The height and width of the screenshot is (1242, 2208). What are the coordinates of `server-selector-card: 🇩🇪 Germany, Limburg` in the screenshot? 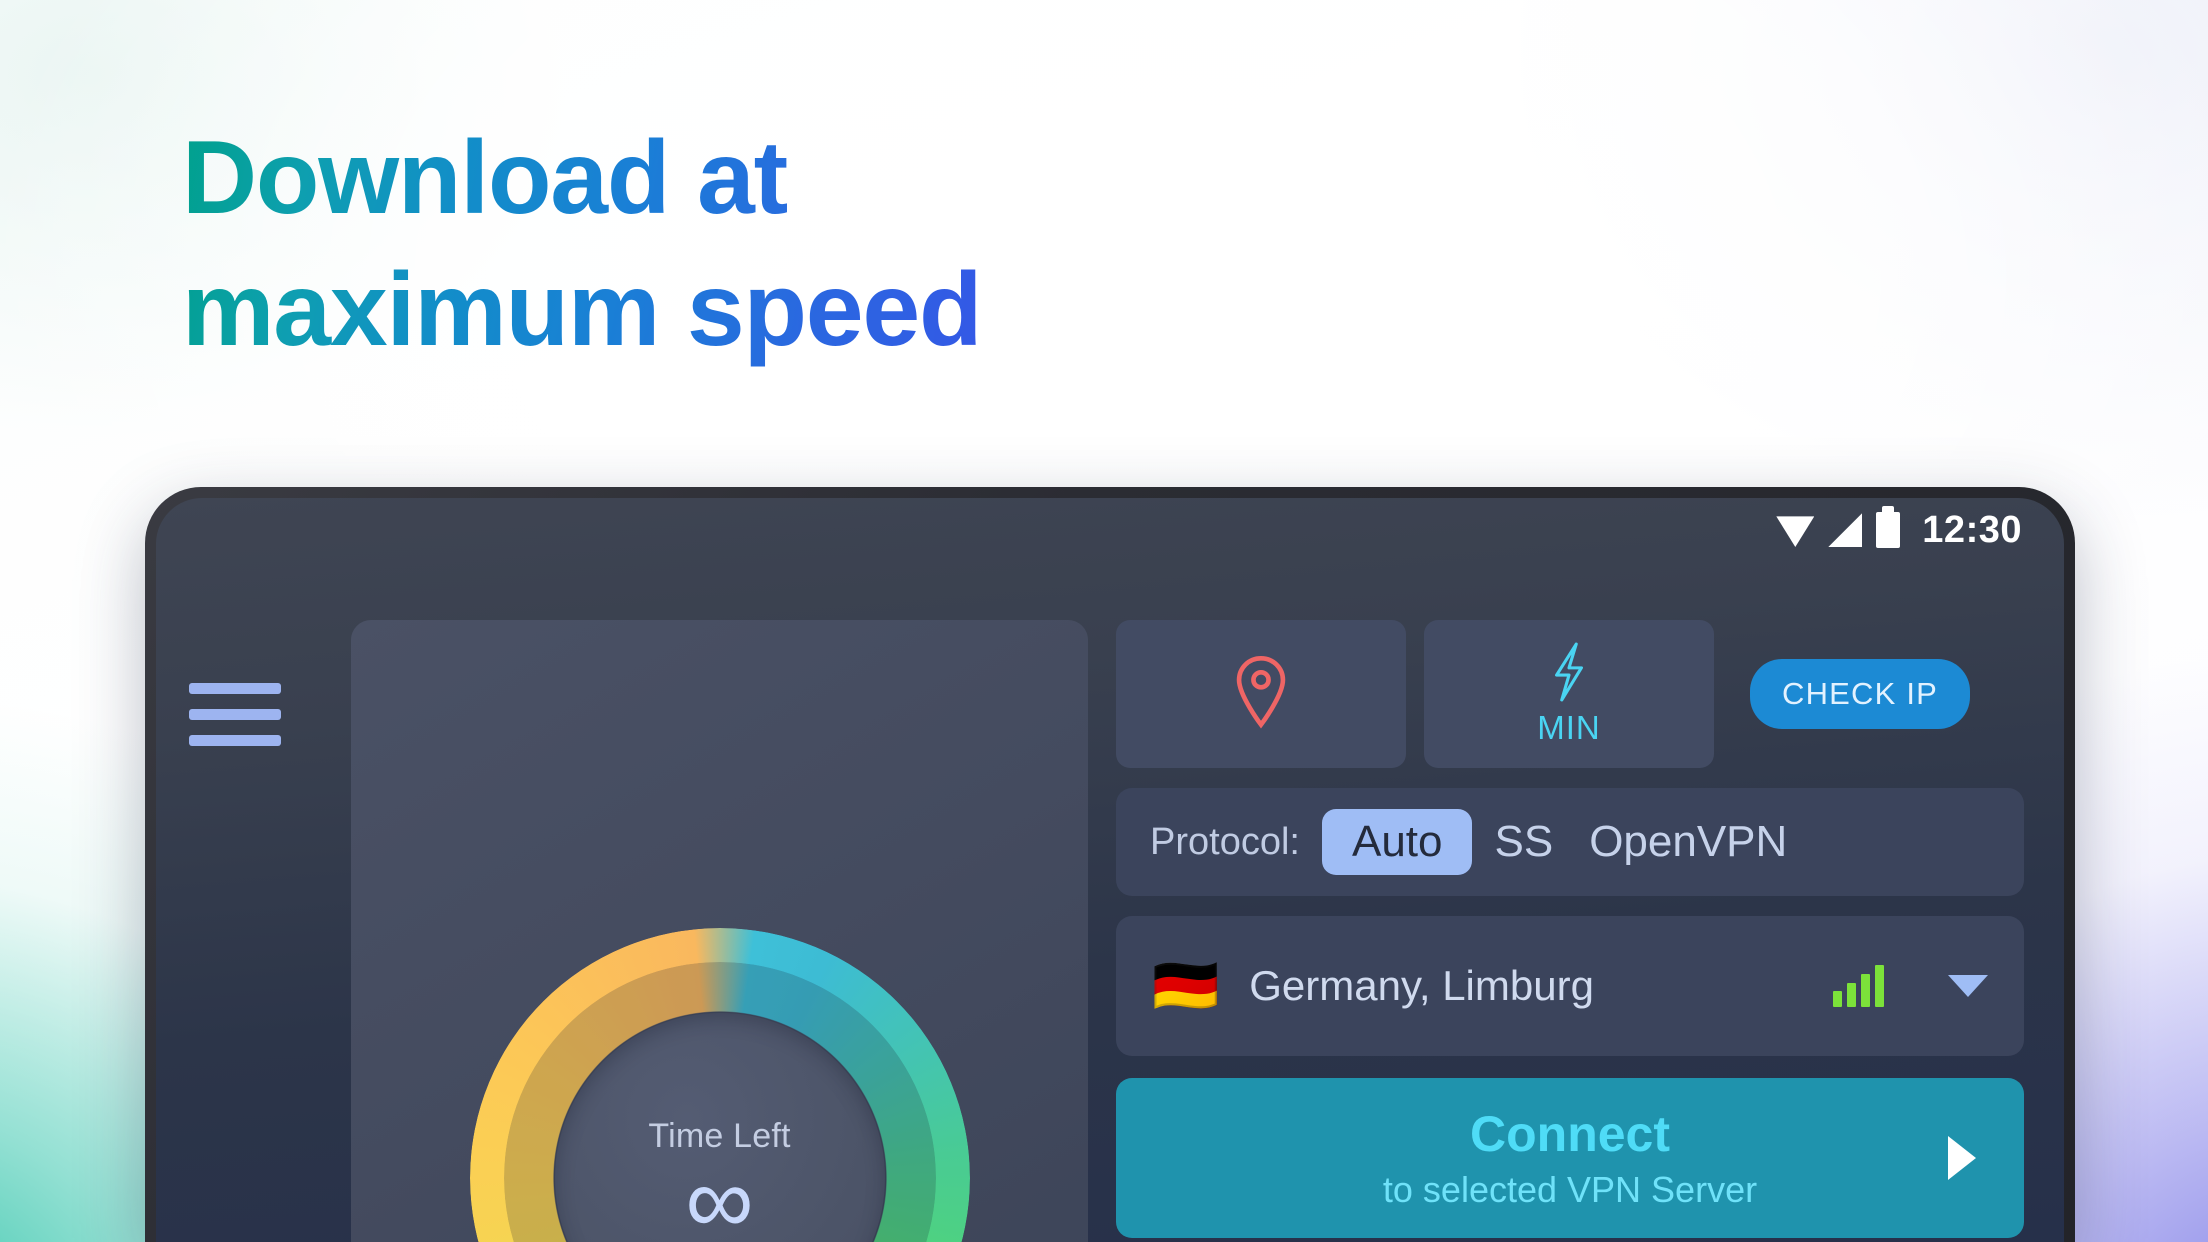 It's located at (1570, 986).